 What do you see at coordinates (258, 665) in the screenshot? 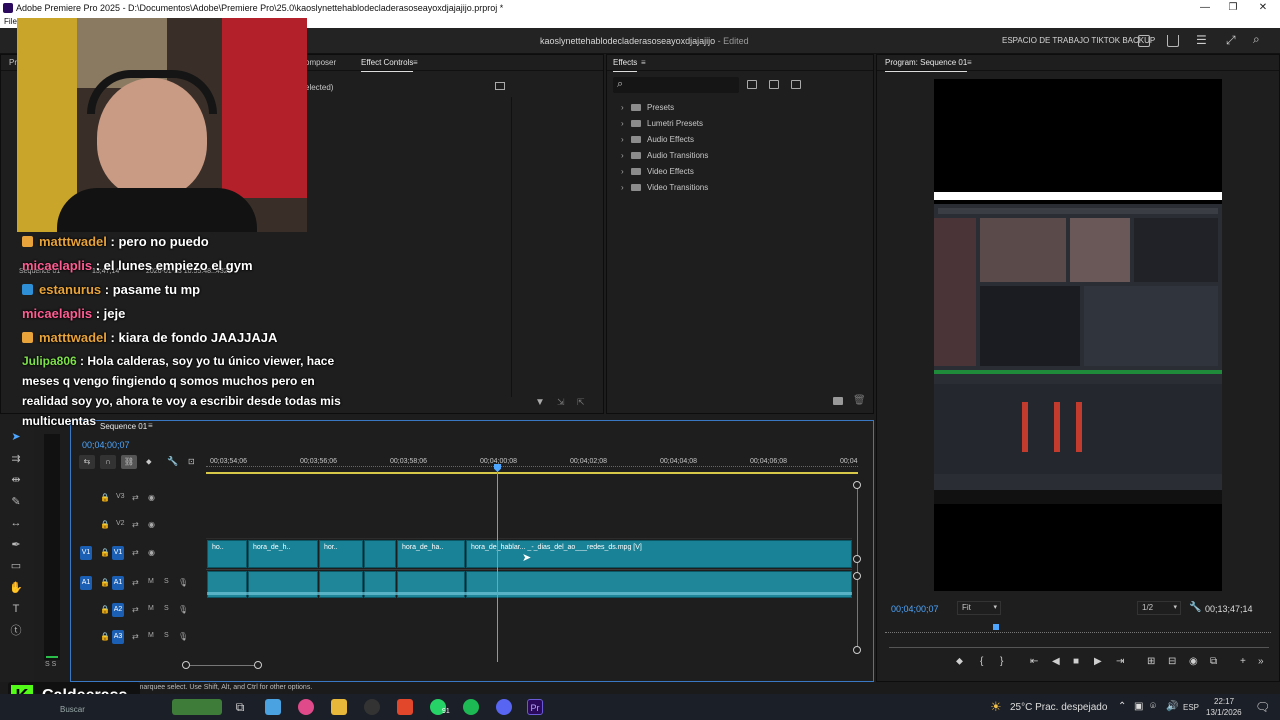
I see `scroll-handle-right` at bounding box center [258, 665].